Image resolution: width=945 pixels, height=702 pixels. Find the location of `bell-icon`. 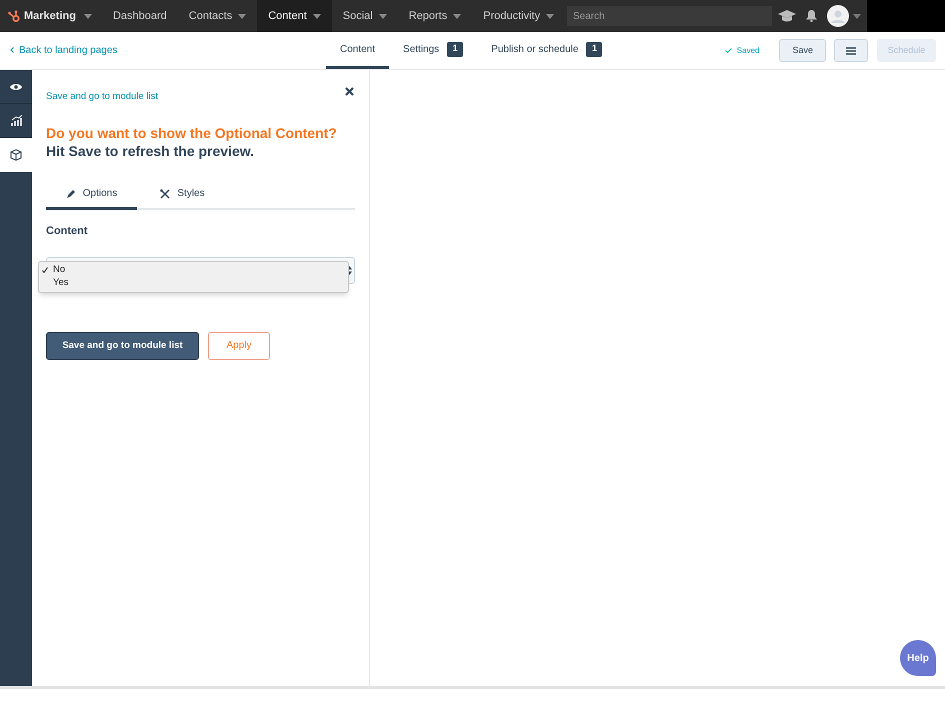

bell-icon is located at coordinates (811, 16).